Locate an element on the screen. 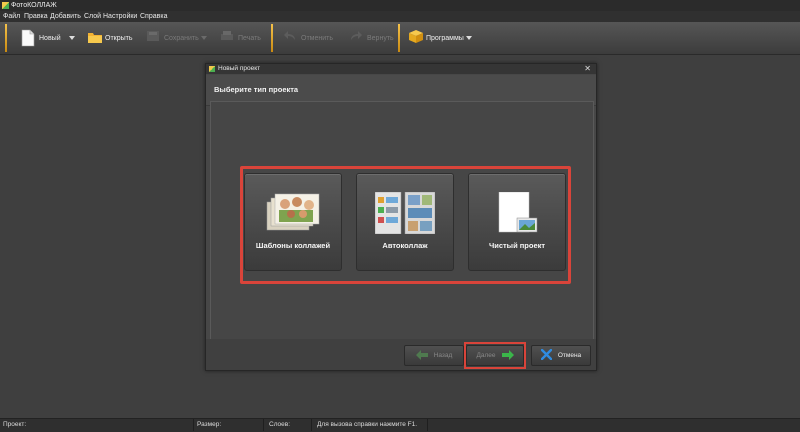  back-arrow-icon is located at coordinates (421, 355).